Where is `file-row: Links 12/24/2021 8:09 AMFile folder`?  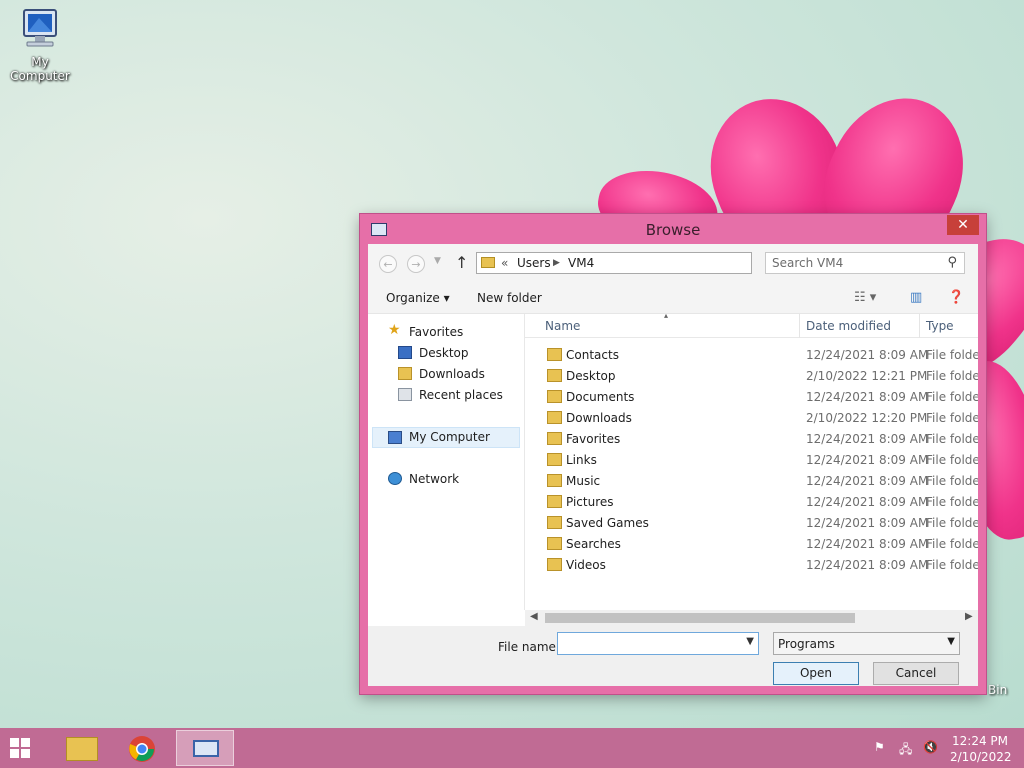
file-row: Links 12/24/2021 8:09 AMFile folder is located at coordinates (751, 460).